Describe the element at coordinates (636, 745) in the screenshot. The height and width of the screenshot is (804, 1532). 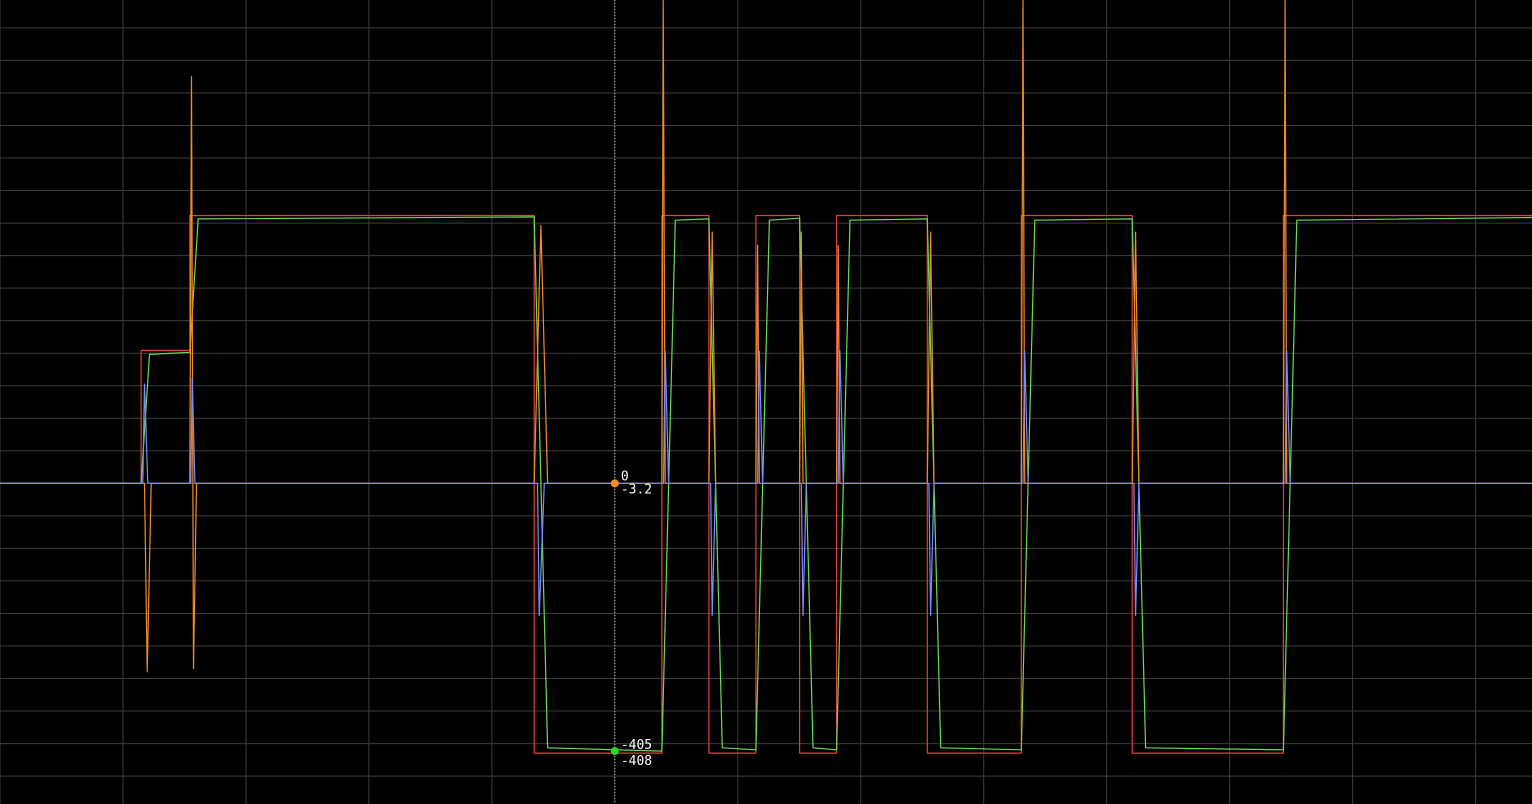
I see `cursor-readout-label-2: -405` at that location.